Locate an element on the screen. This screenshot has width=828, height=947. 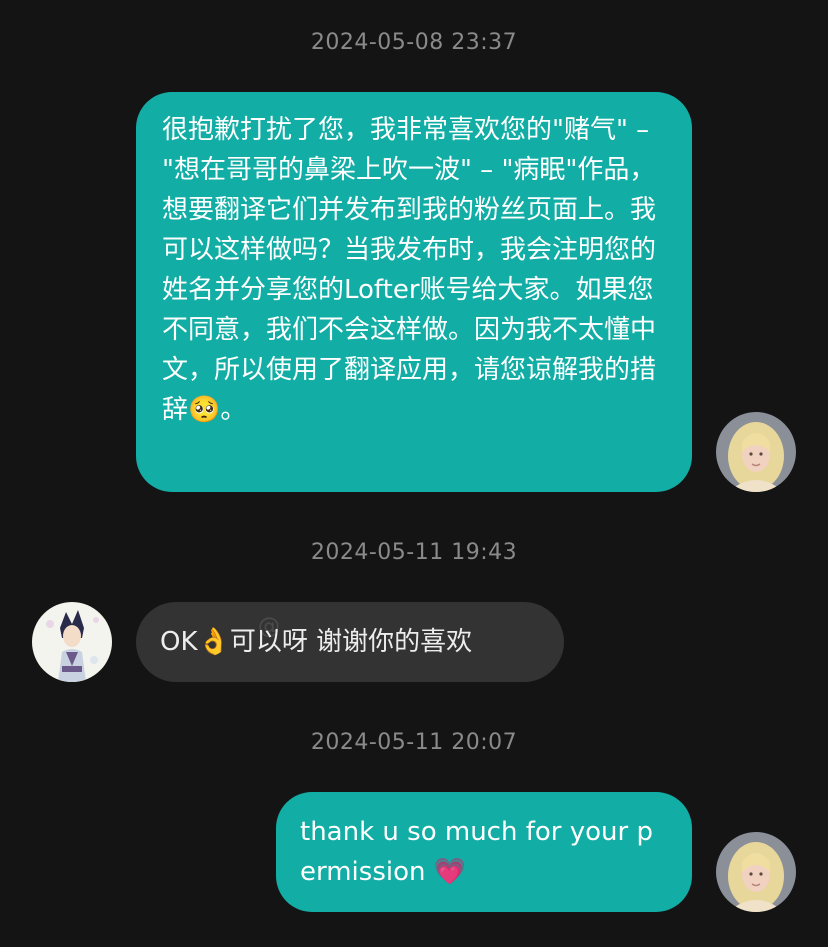
other-avatar is located at coordinates (72, 642).